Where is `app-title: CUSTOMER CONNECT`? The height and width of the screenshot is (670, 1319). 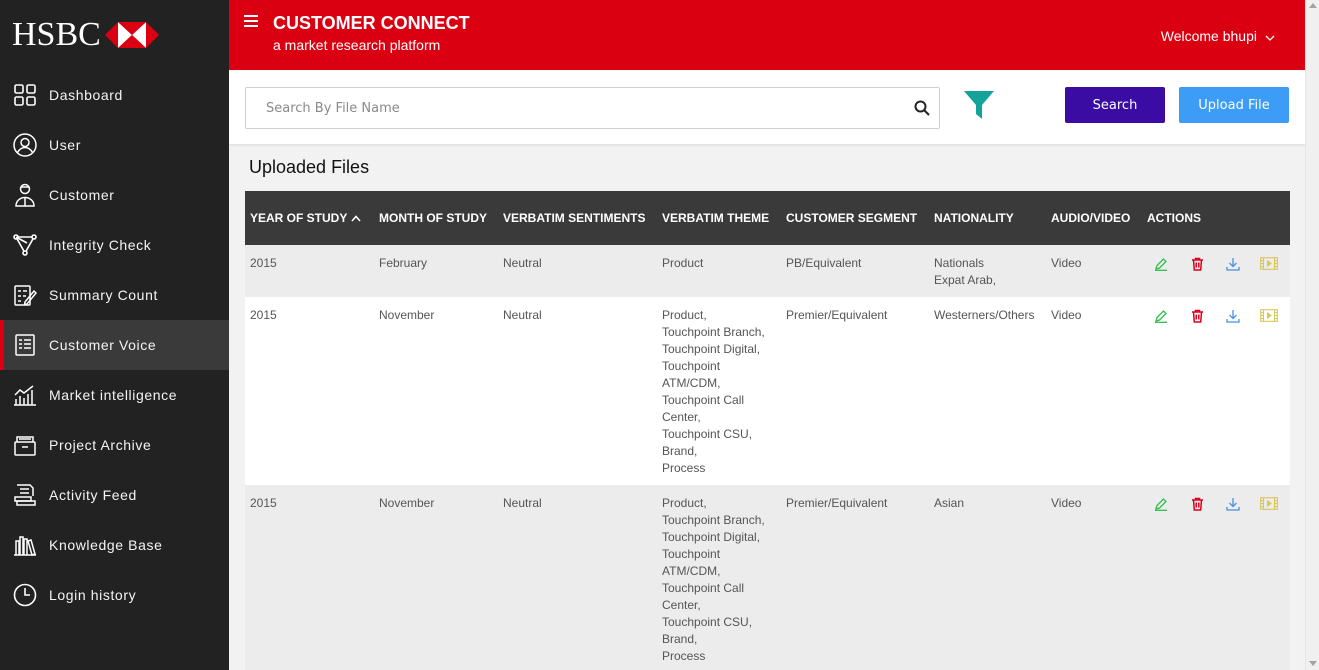
app-title: CUSTOMER CONNECT is located at coordinates (371, 23).